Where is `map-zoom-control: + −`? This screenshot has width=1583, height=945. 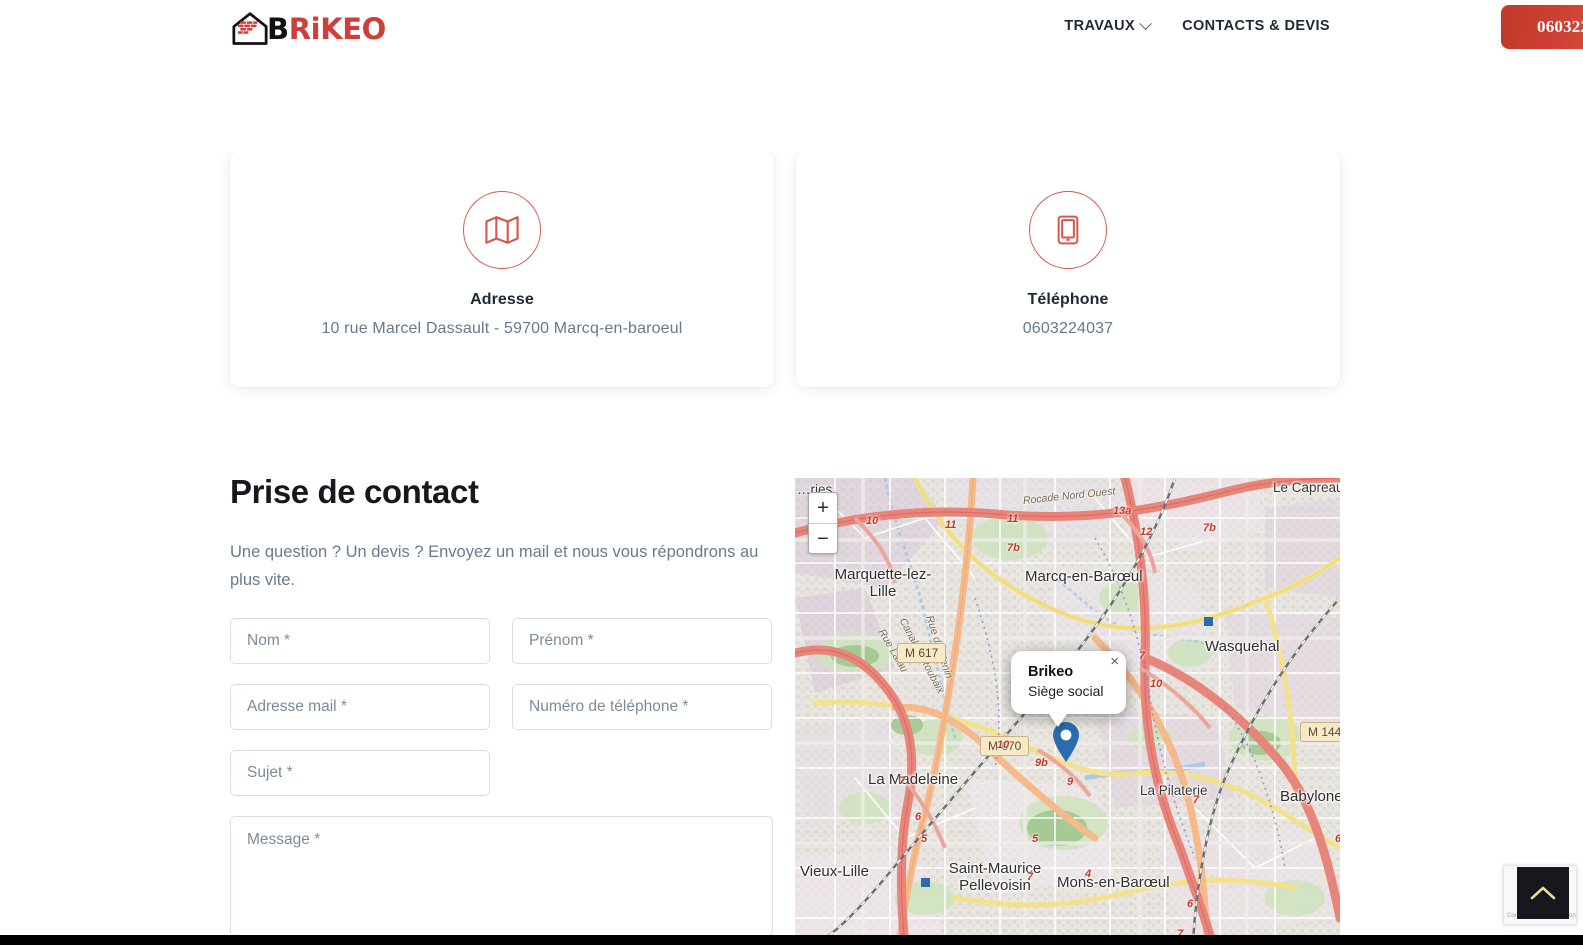 map-zoom-control: + − is located at coordinates (823, 523).